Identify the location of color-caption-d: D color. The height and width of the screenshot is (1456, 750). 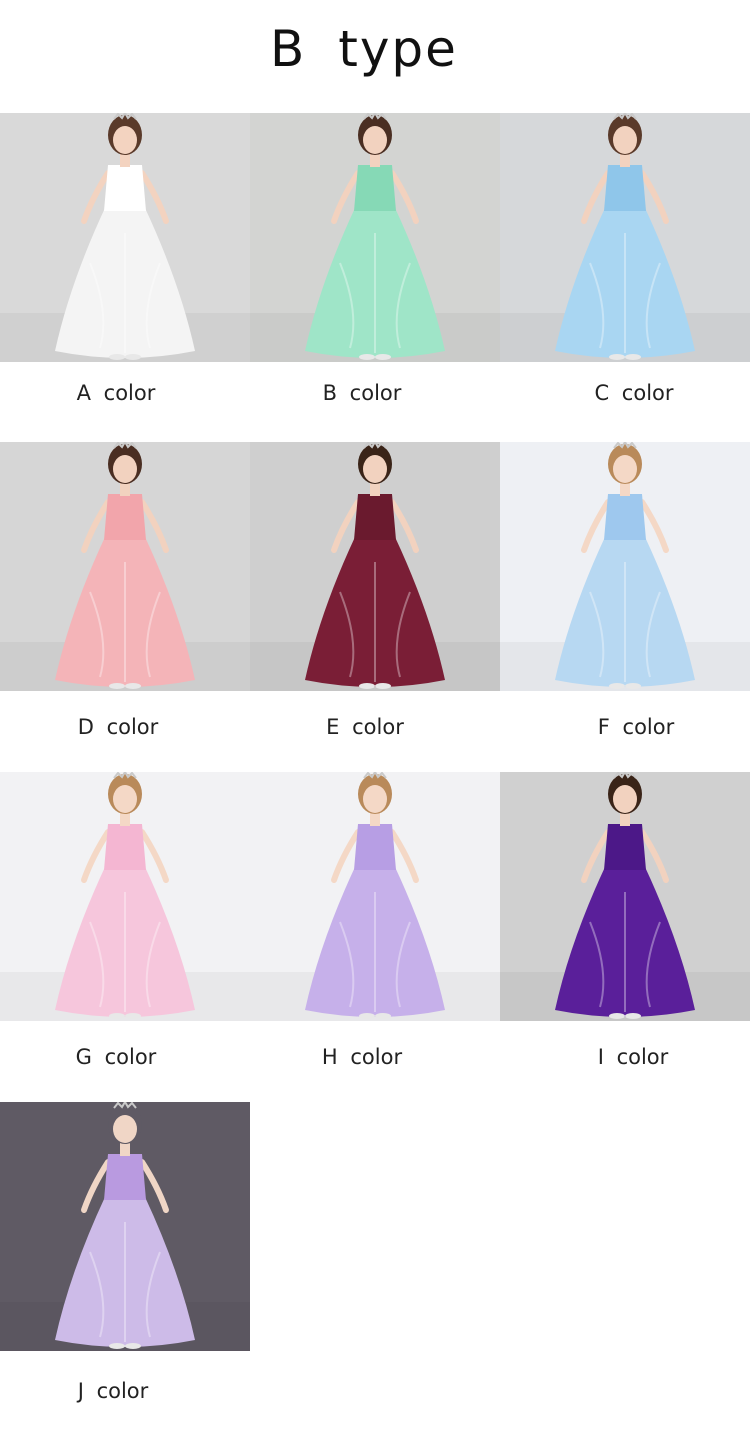
(118, 727).